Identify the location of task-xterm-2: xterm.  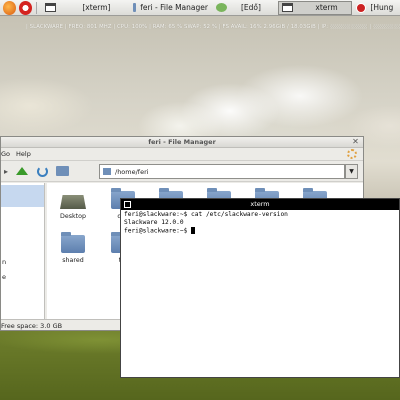
(315, 7).